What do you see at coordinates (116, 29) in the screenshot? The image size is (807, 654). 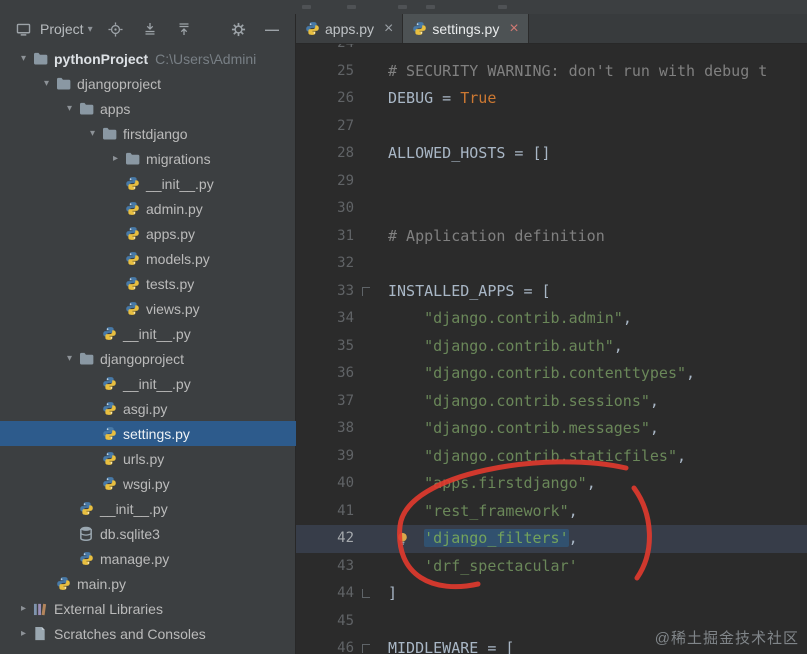 I see `locate-file-icon` at bounding box center [116, 29].